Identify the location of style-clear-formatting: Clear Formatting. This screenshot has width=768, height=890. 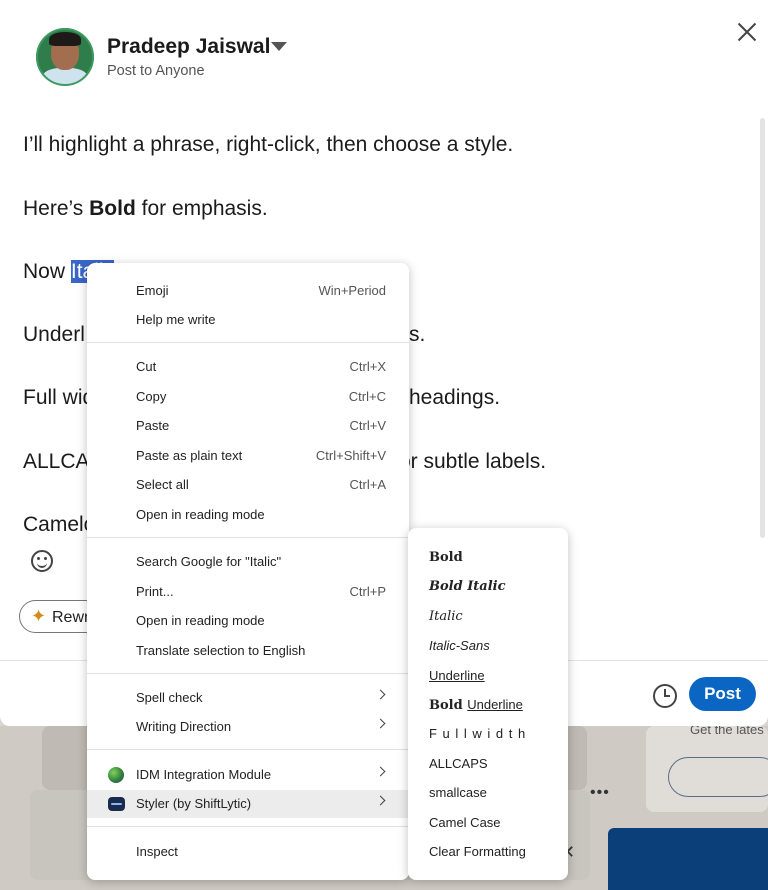
(477, 851).